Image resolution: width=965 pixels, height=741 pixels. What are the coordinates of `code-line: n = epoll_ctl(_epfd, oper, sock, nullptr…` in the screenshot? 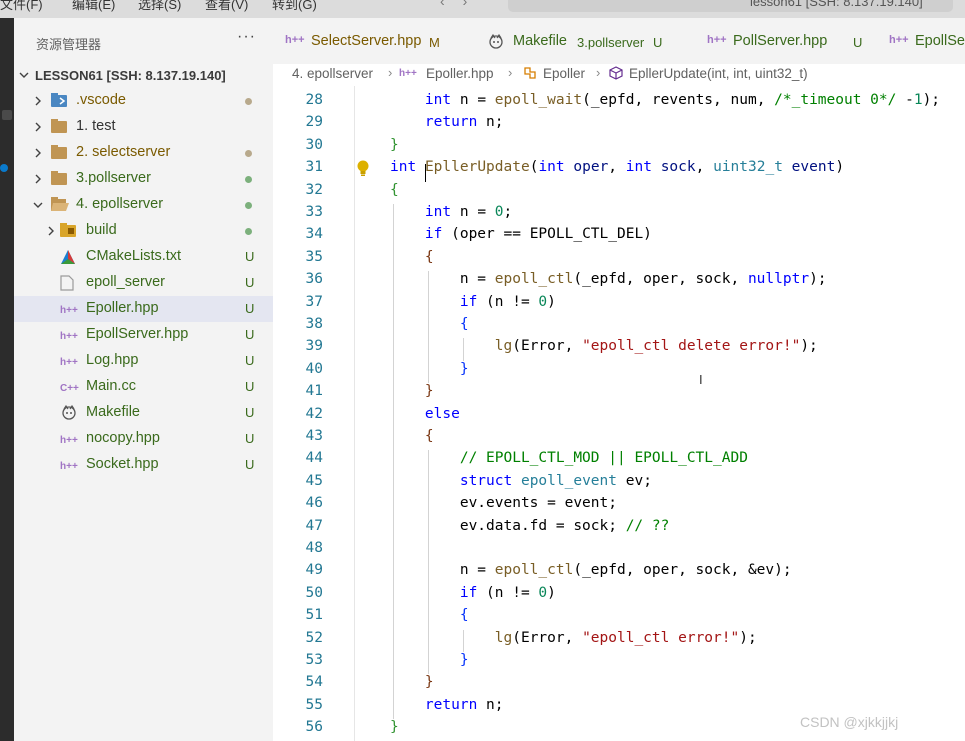 It's located at (608, 279).